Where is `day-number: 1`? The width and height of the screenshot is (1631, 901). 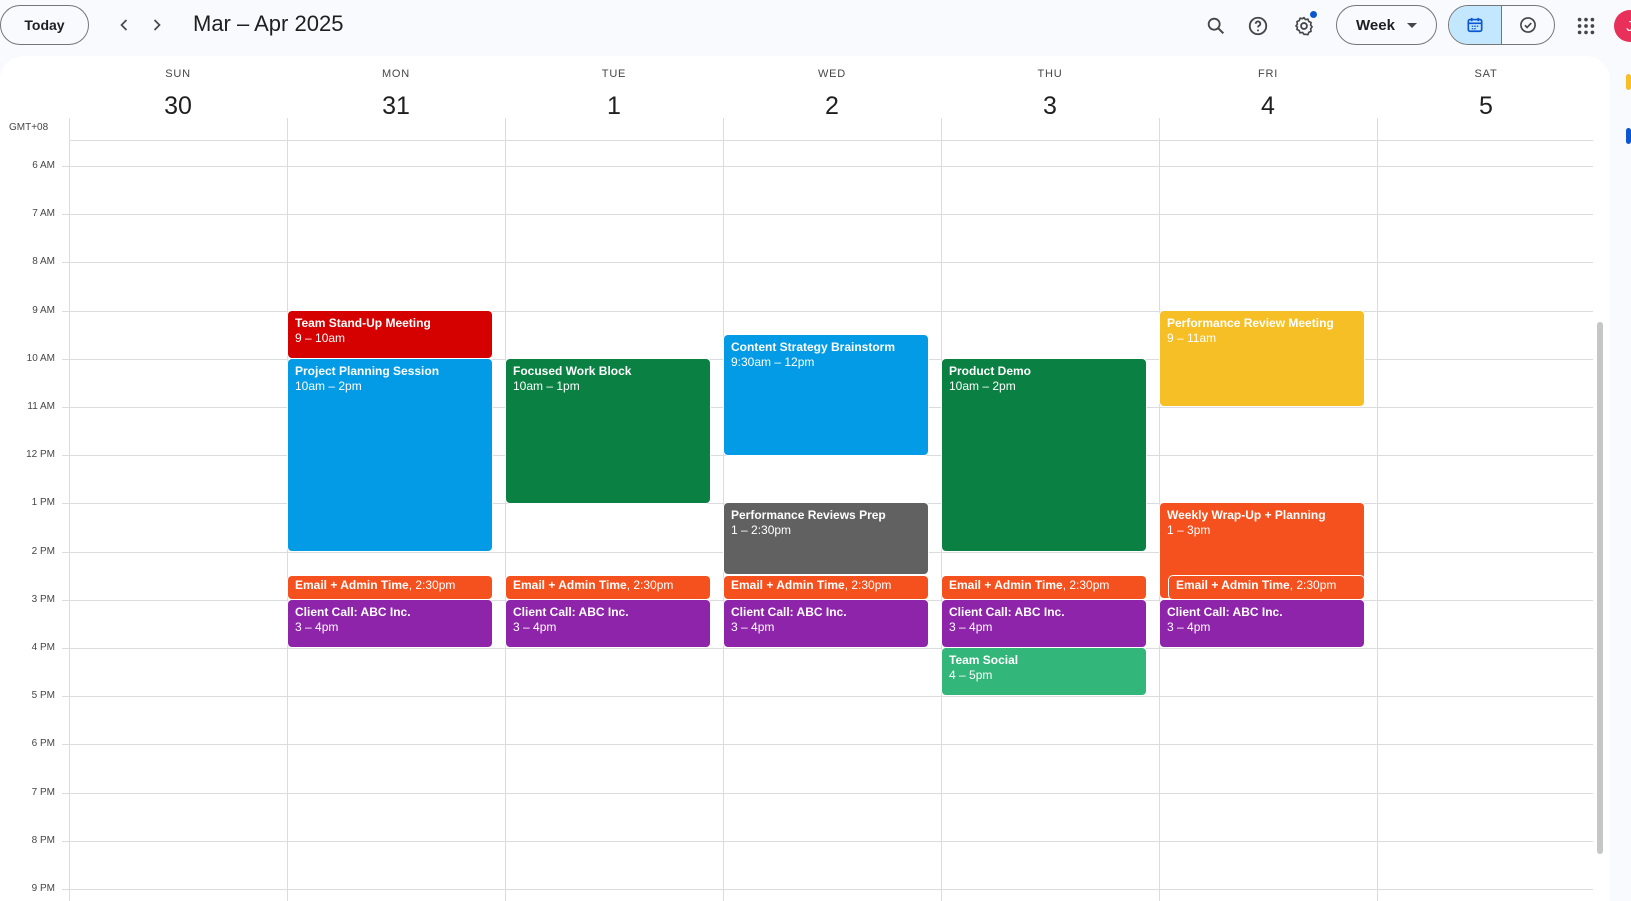
day-number: 1 is located at coordinates (614, 106).